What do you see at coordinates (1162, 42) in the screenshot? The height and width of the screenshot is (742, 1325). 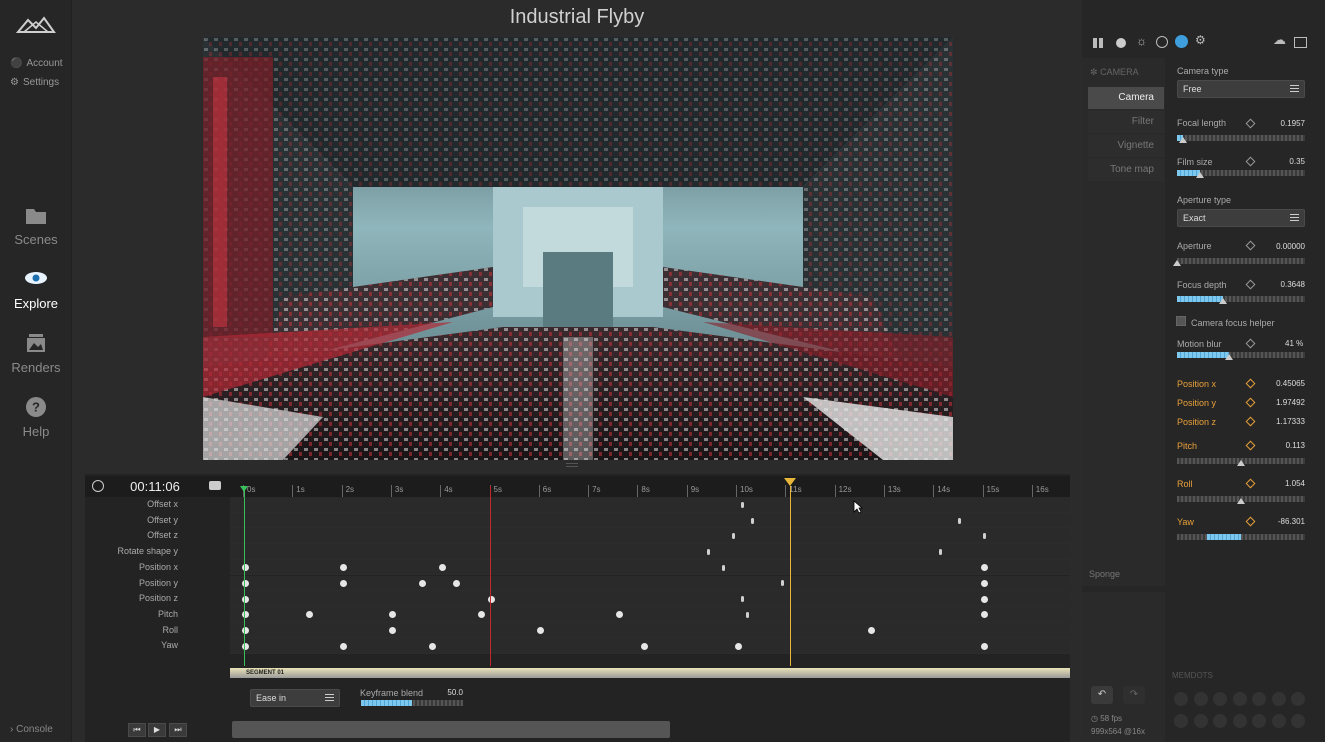 I see `compass-icon` at bounding box center [1162, 42].